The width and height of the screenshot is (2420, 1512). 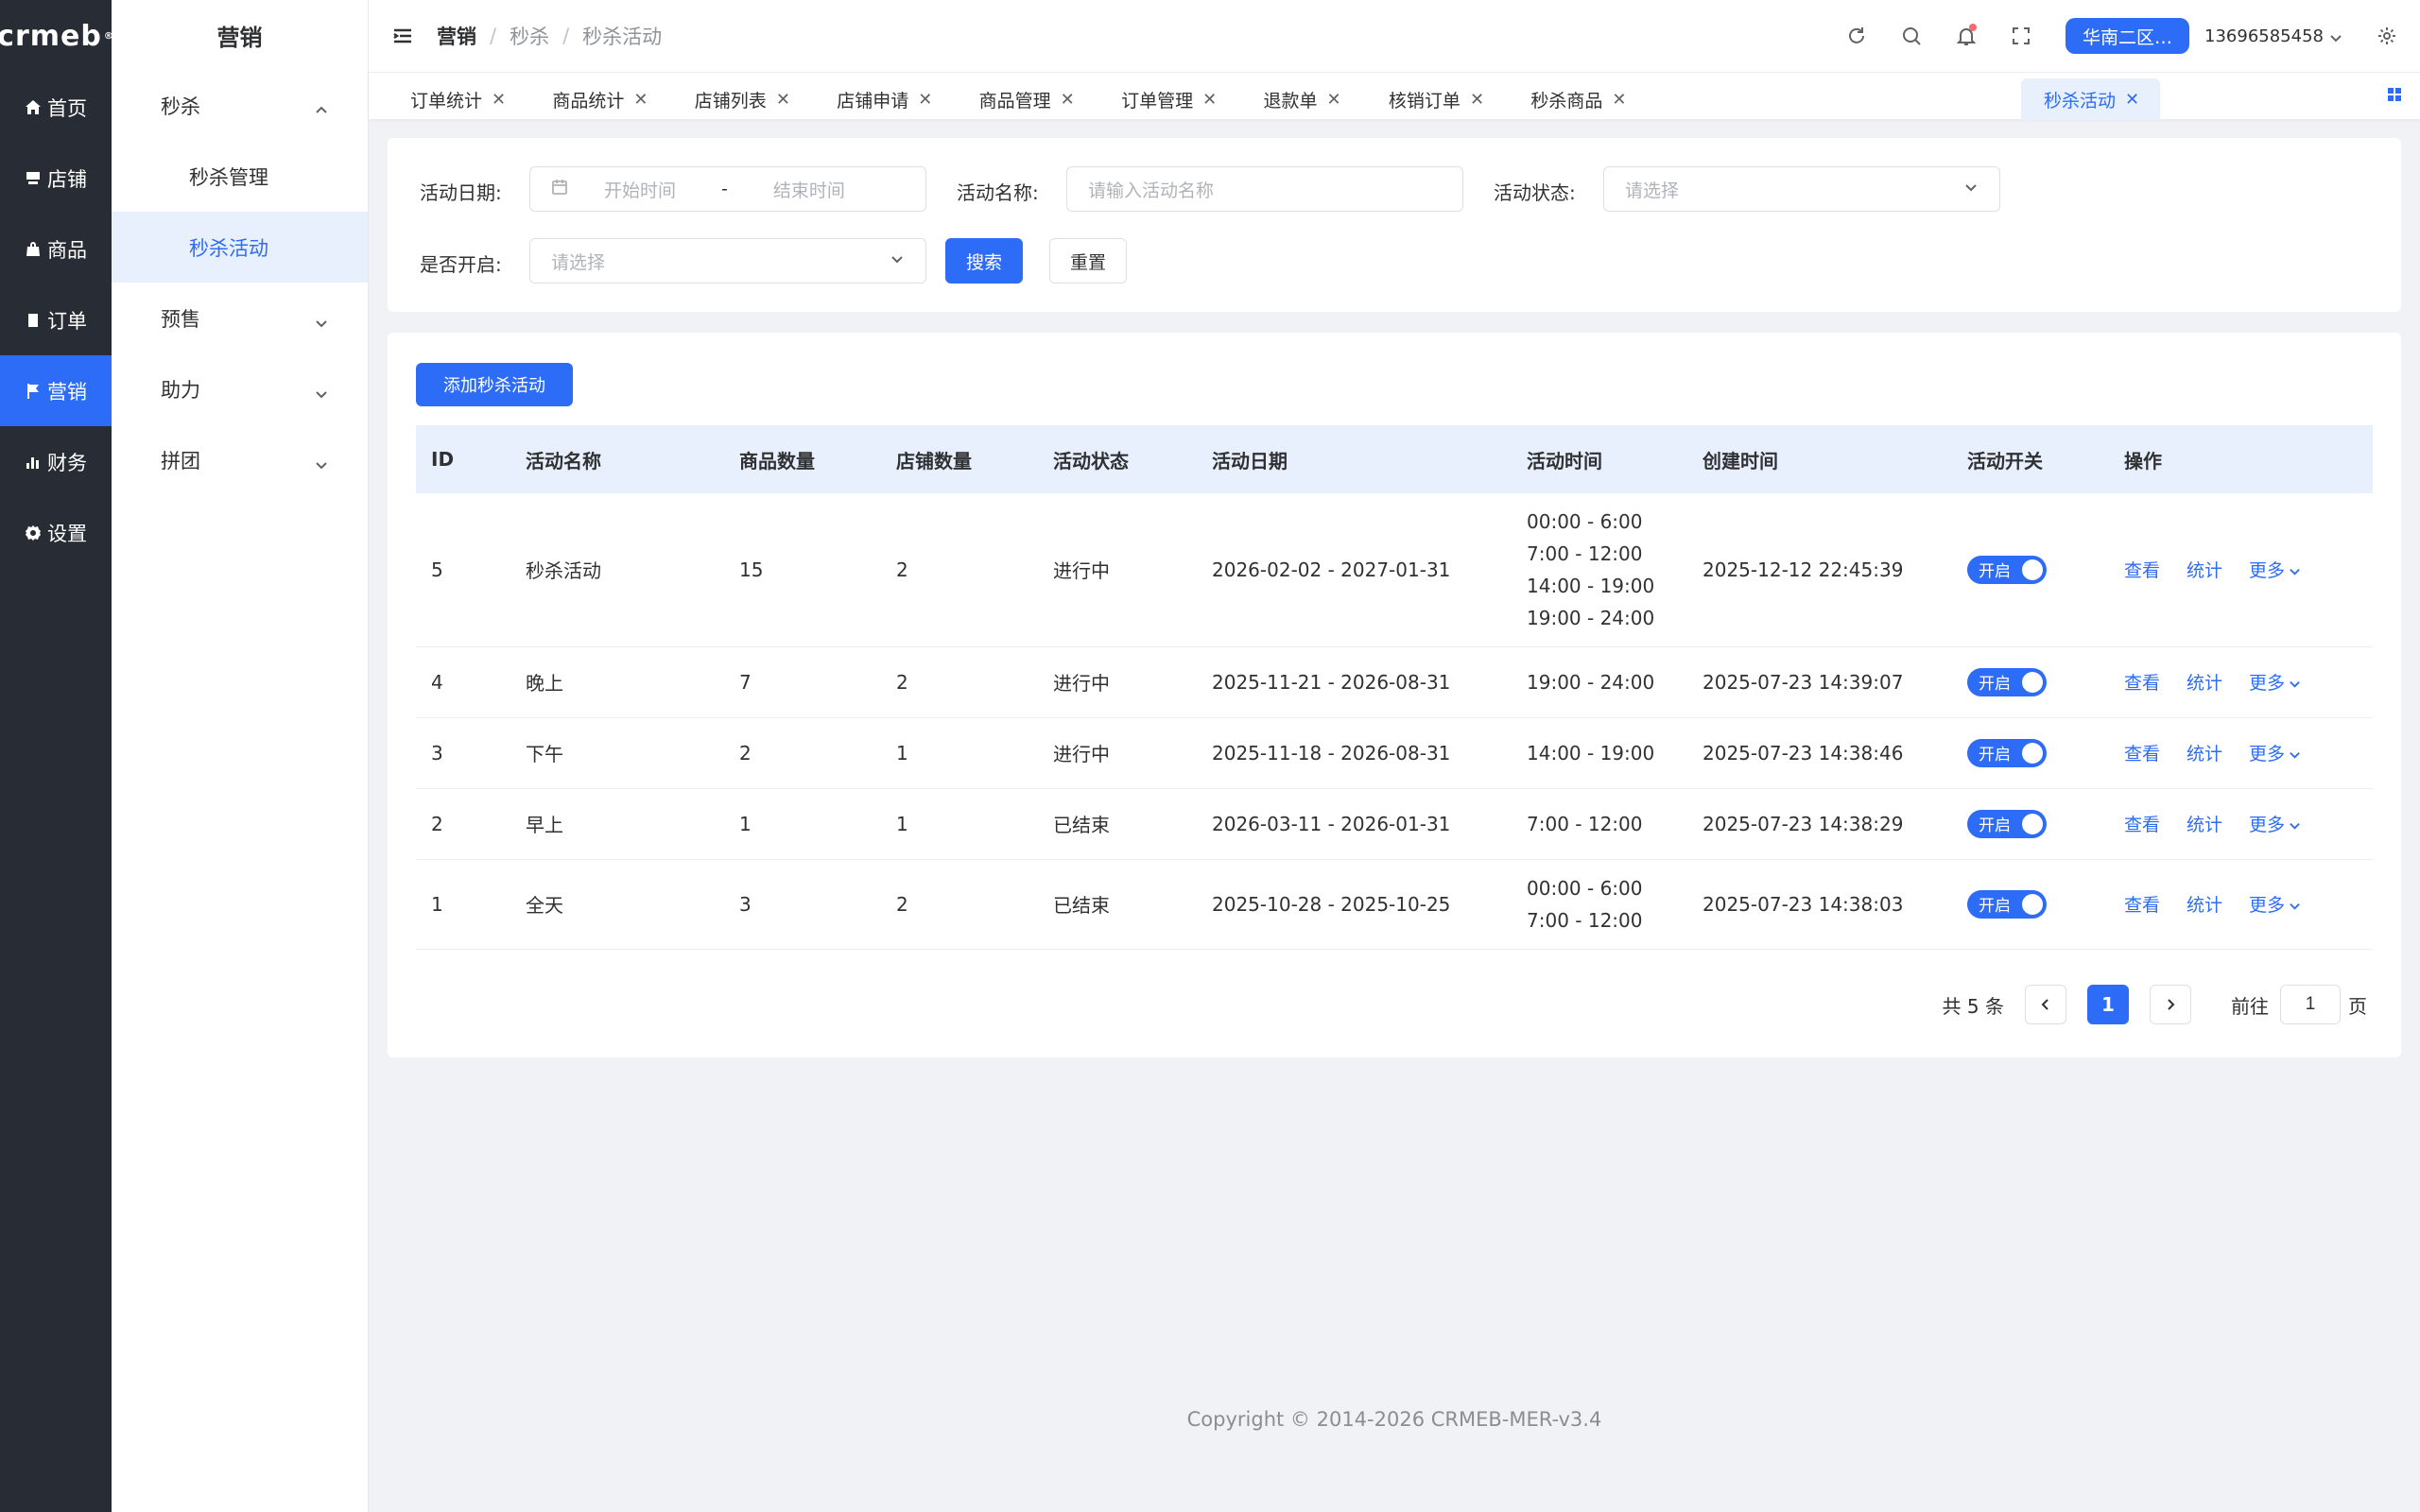 I want to click on tab-3: 店铺申请 ✕, so click(x=884, y=99).